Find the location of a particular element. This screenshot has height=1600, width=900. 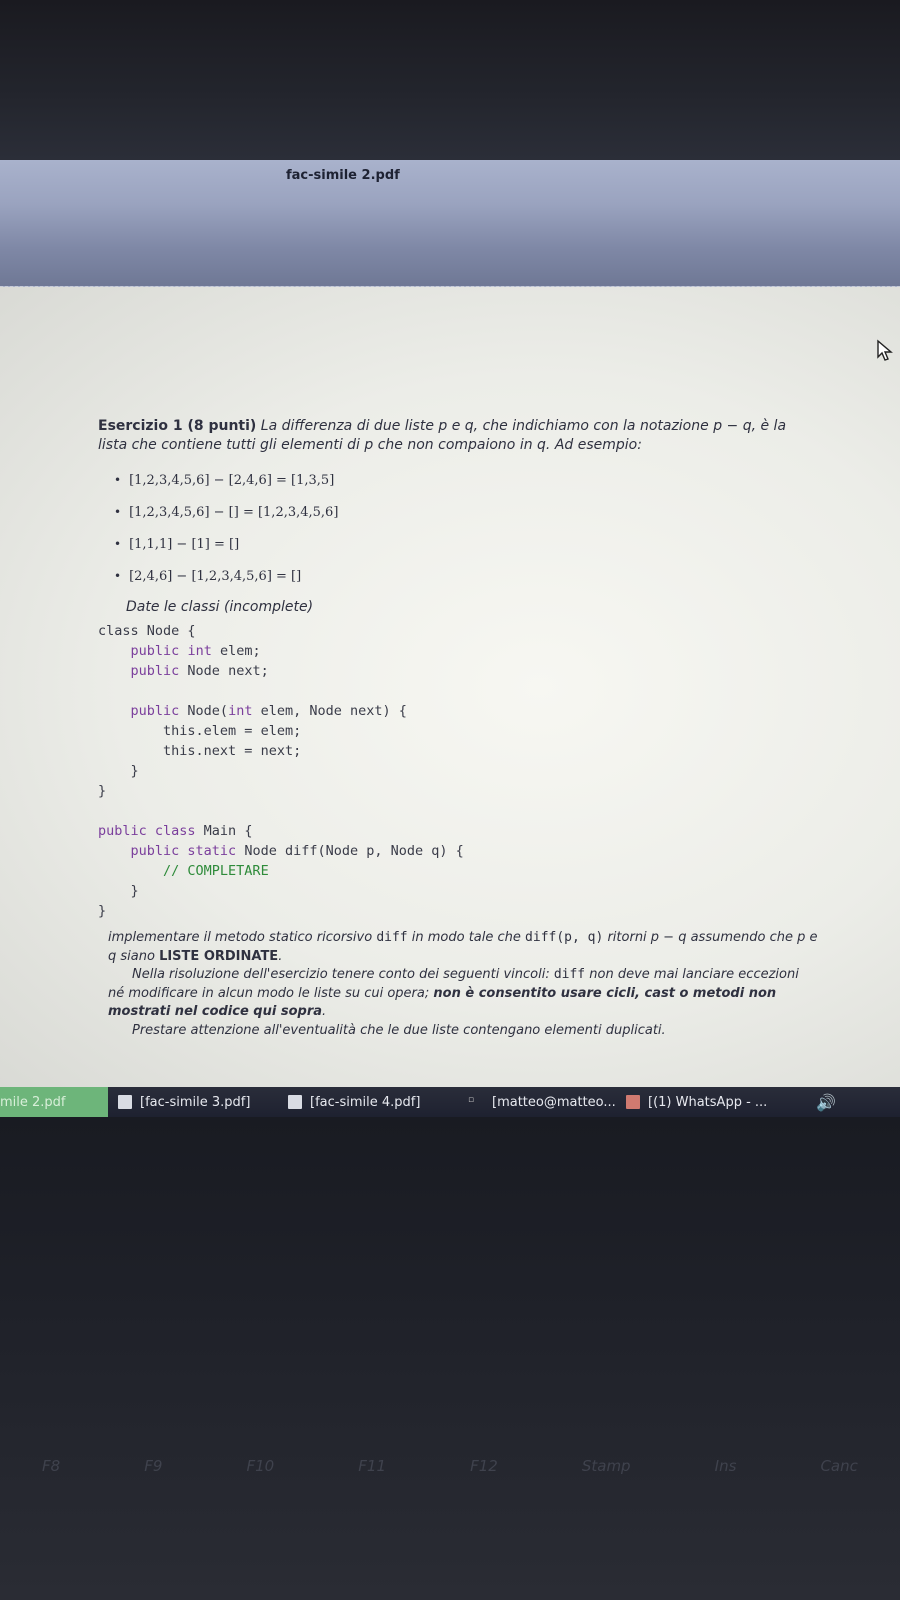

code-text: Node( is located at coordinates (204, 711).